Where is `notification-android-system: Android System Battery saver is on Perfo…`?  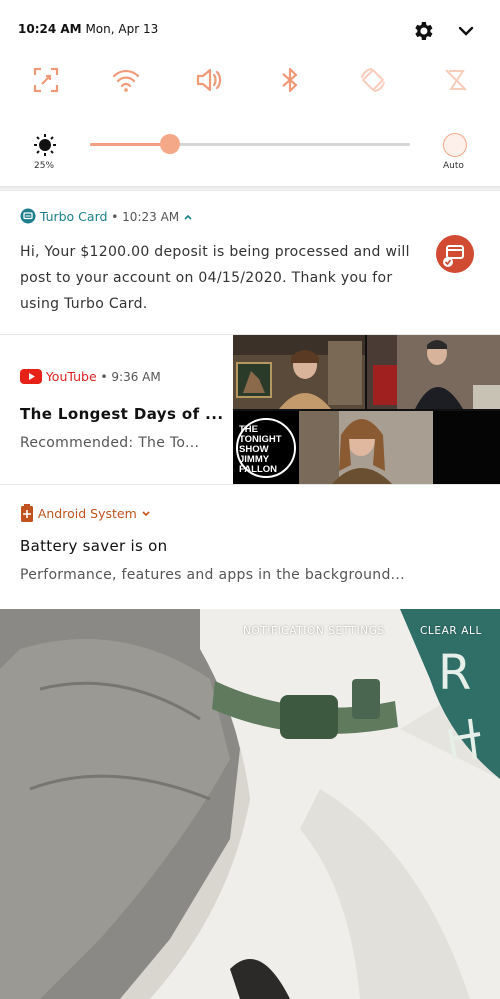
notification-android-system: Android System Battery saver is on Perfo… is located at coordinates (250, 546).